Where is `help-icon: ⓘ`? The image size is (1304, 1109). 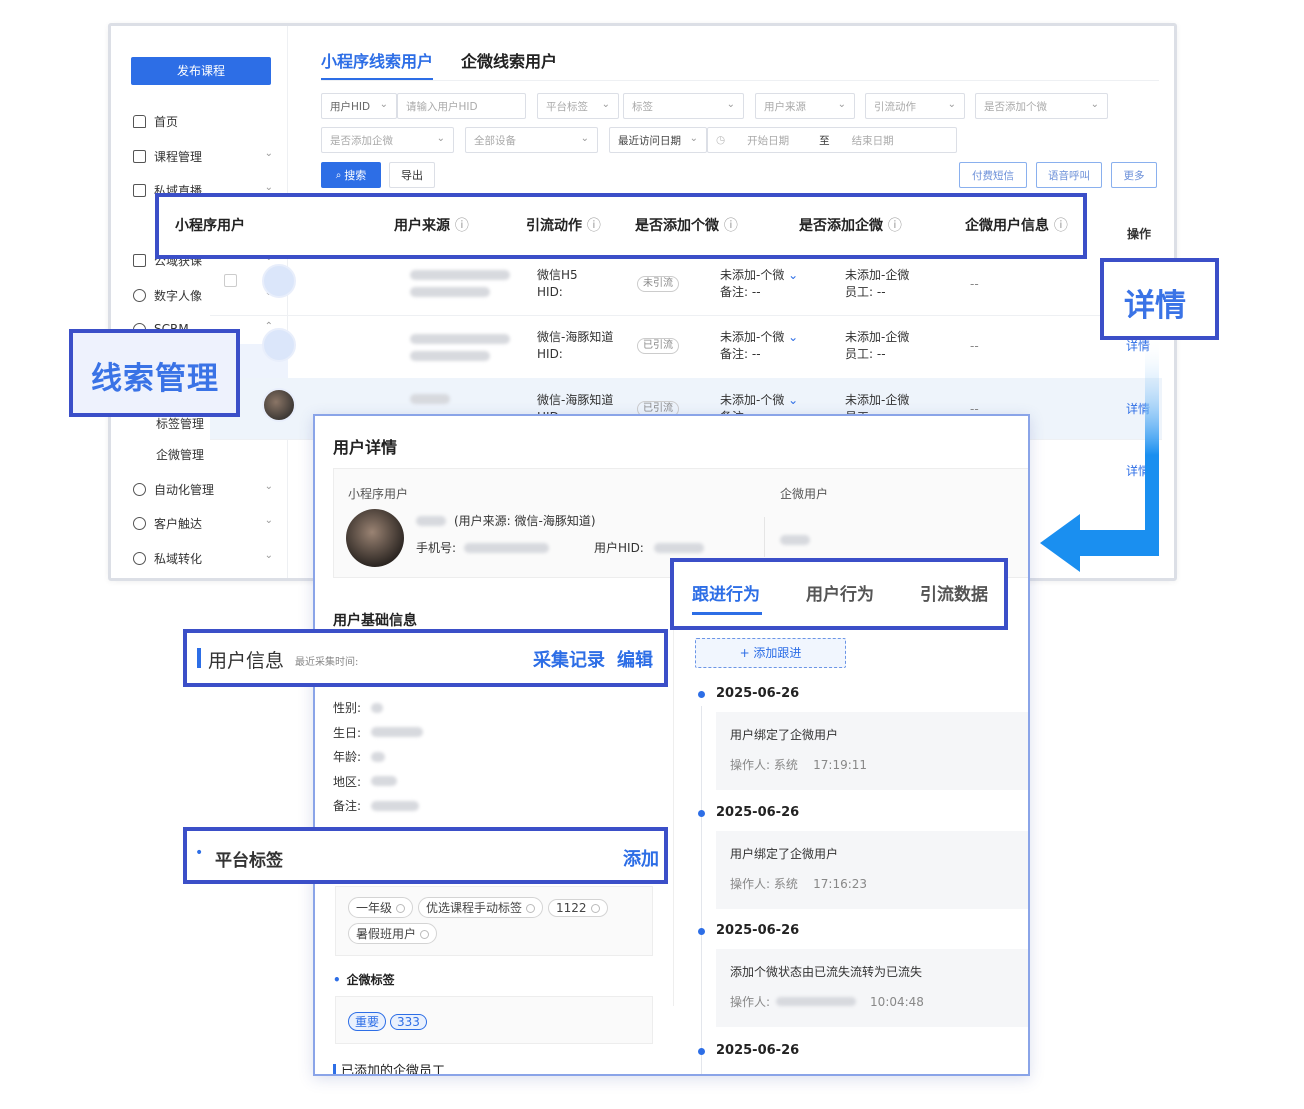 help-icon: ⓘ is located at coordinates (1060, 226).